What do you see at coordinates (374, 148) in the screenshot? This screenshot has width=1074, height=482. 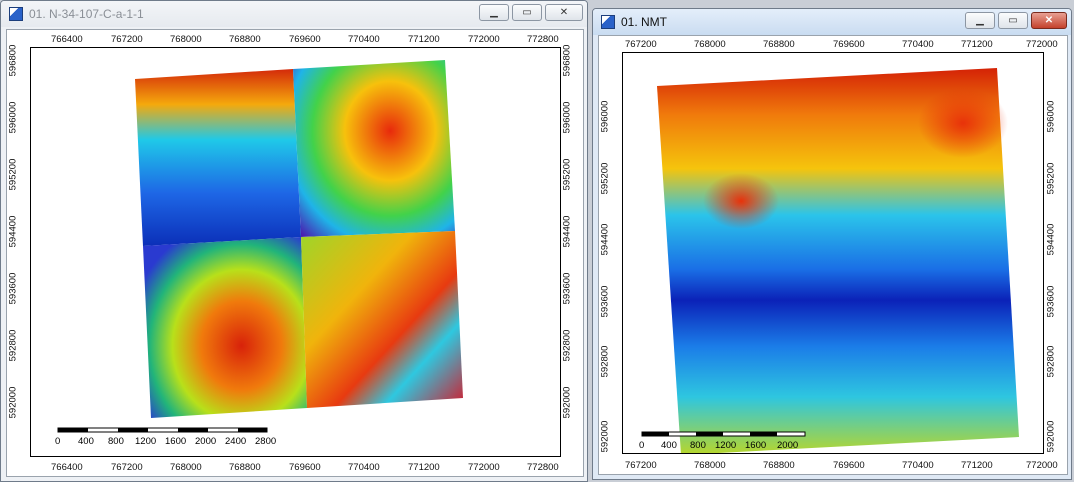 I see `raster-tile-ne` at bounding box center [374, 148].